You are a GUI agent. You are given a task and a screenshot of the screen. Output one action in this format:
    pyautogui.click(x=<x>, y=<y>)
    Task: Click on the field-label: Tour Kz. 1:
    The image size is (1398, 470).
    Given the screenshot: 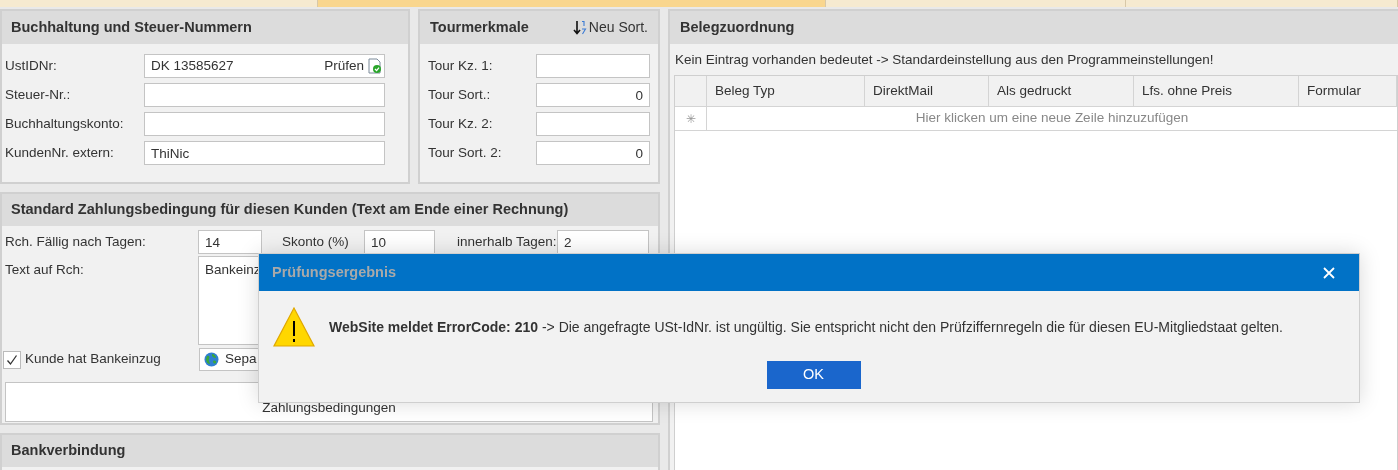 What is the action you would take?
    pyautogui.click(x=461, y=65)
    